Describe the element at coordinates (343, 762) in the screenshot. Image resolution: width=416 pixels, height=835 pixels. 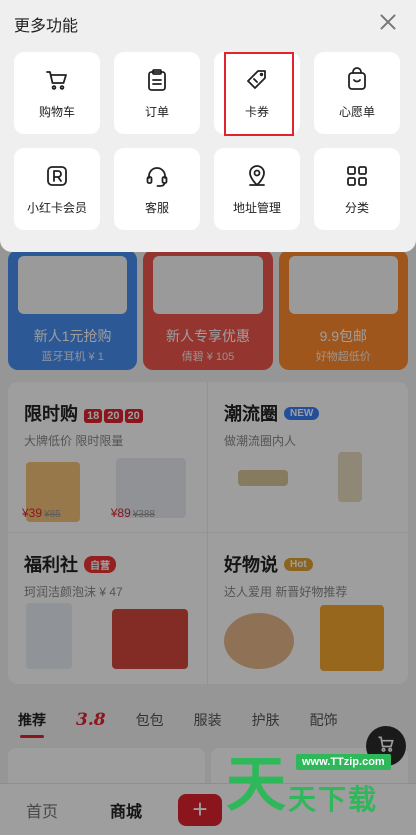
I see `watermark-url: www.TTzip.com` at that location.